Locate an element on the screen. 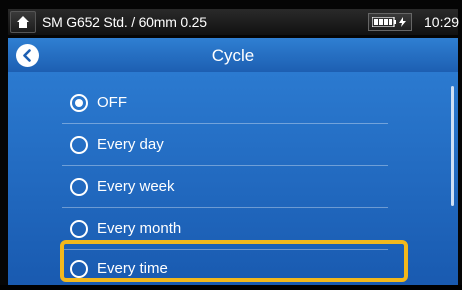 The height and width of the screenshot is (290, 462). home-icon is located at coordinates (23, 22).